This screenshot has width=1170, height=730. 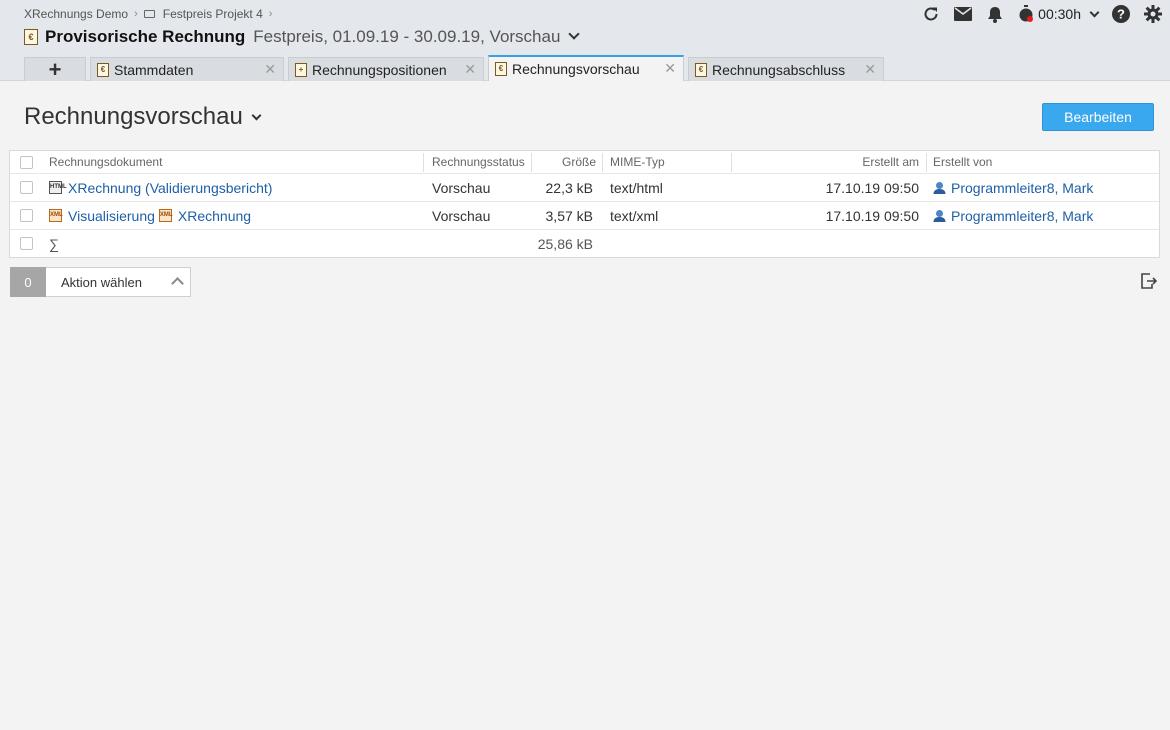 What do you see at coordinates (634, 215) in the screenshot?
I see `mime-cell: text/xml` at bounding box center [634, 215].